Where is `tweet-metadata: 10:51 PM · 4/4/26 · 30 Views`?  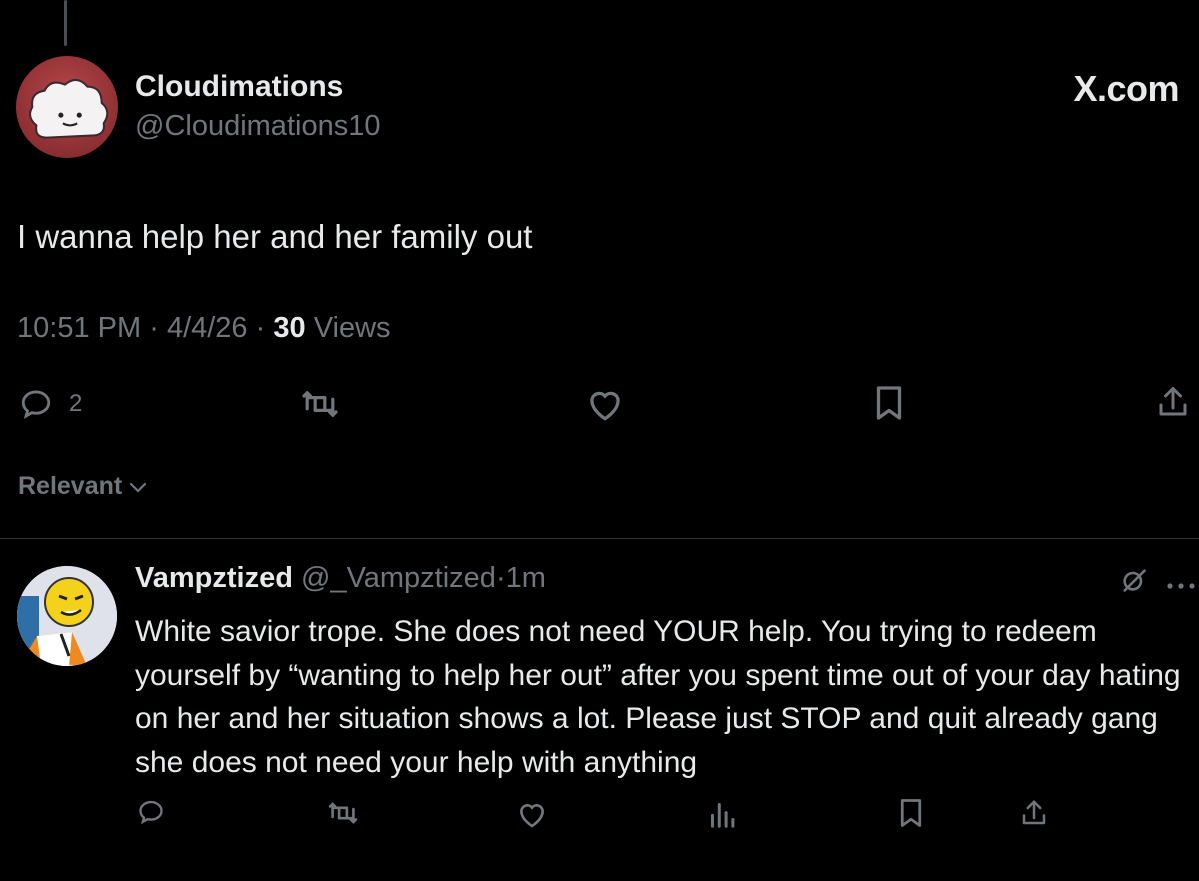 tweet-metadata: 10:51 PM · 4/4/26 · 30 Views is located at coordinates (204, 328).